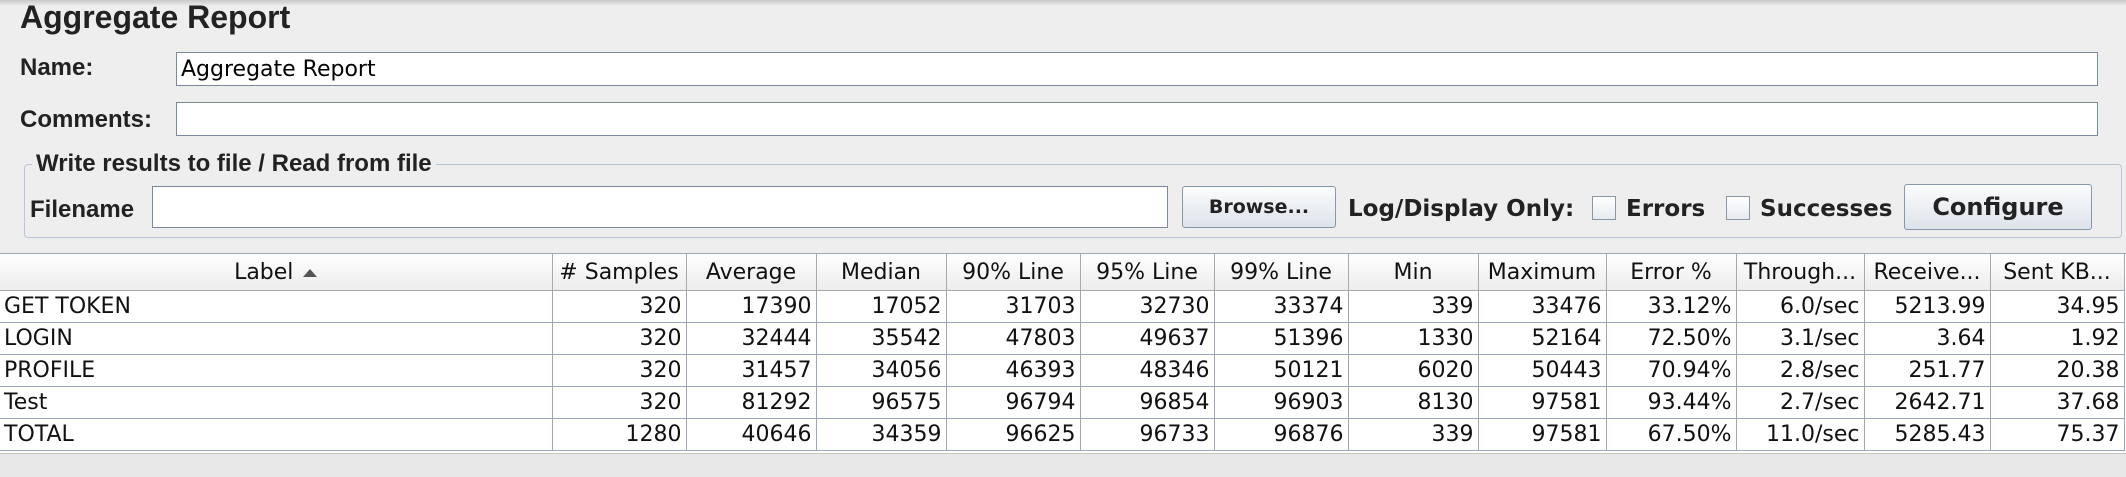 Image resolution: width=2126 pixels, height=477 pixels. Describe the element at coordinates (1671, 338) in the screenshot. I see `table-cell: 72.50%` at that location.